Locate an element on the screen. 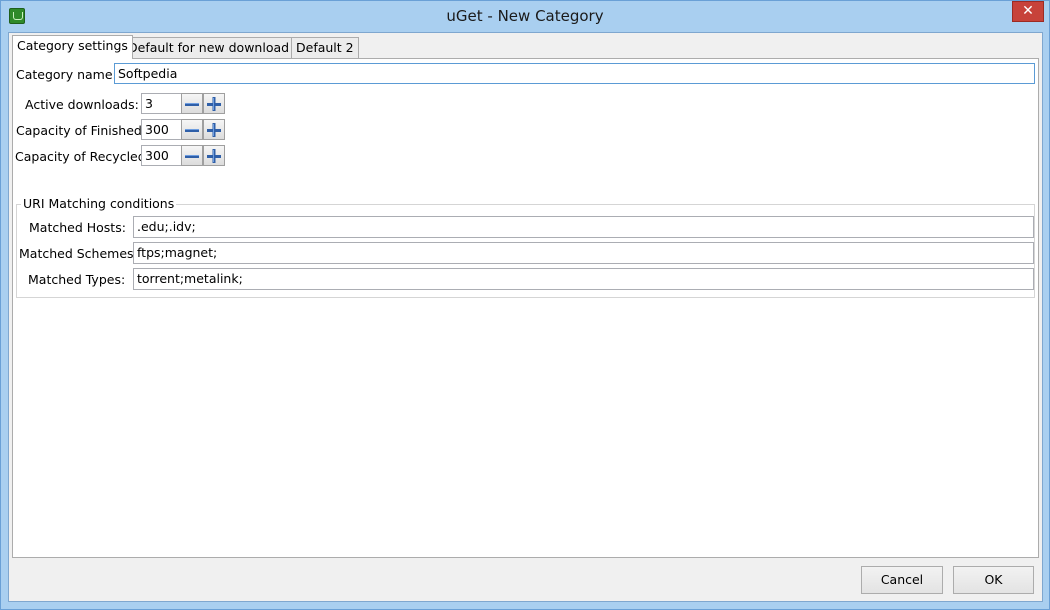 Image resolution: width=1050 pixels, height=610 pixels. category-name-label: Category name: is located at coordinates (66, 74).